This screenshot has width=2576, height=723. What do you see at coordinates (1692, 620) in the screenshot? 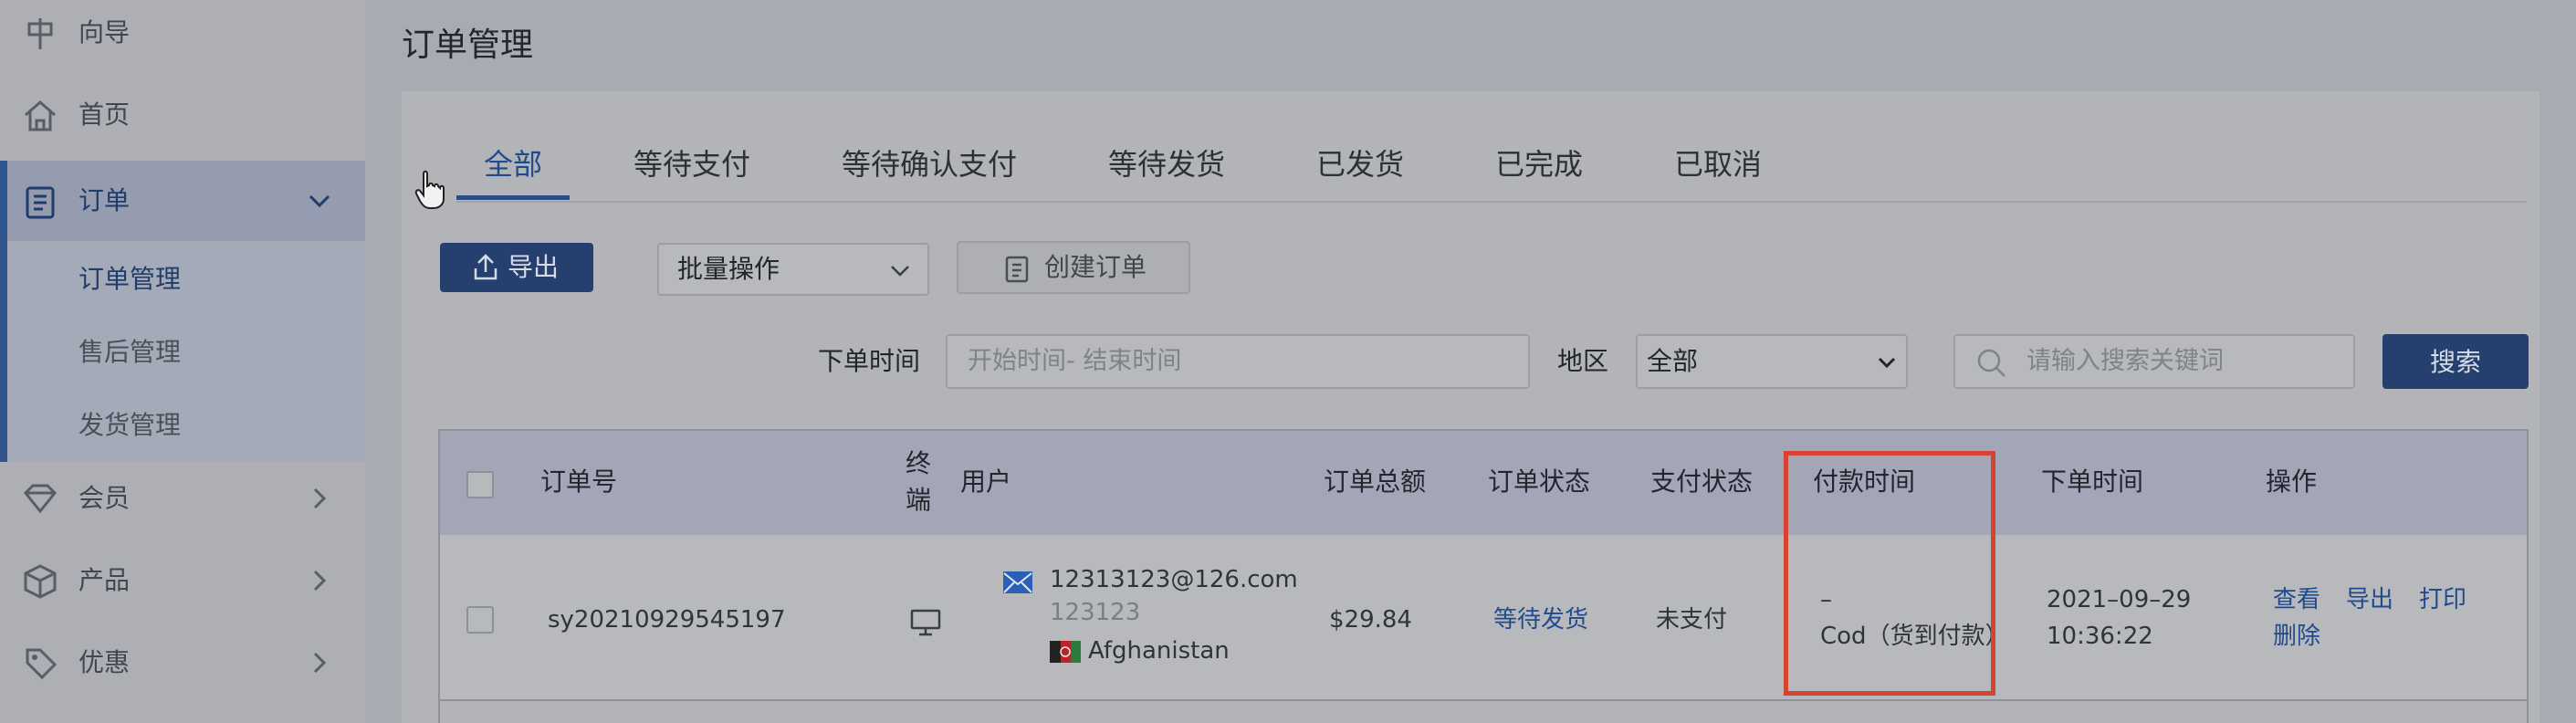
I see `payment-status: 未支付` at bounding box center [1692, 620].